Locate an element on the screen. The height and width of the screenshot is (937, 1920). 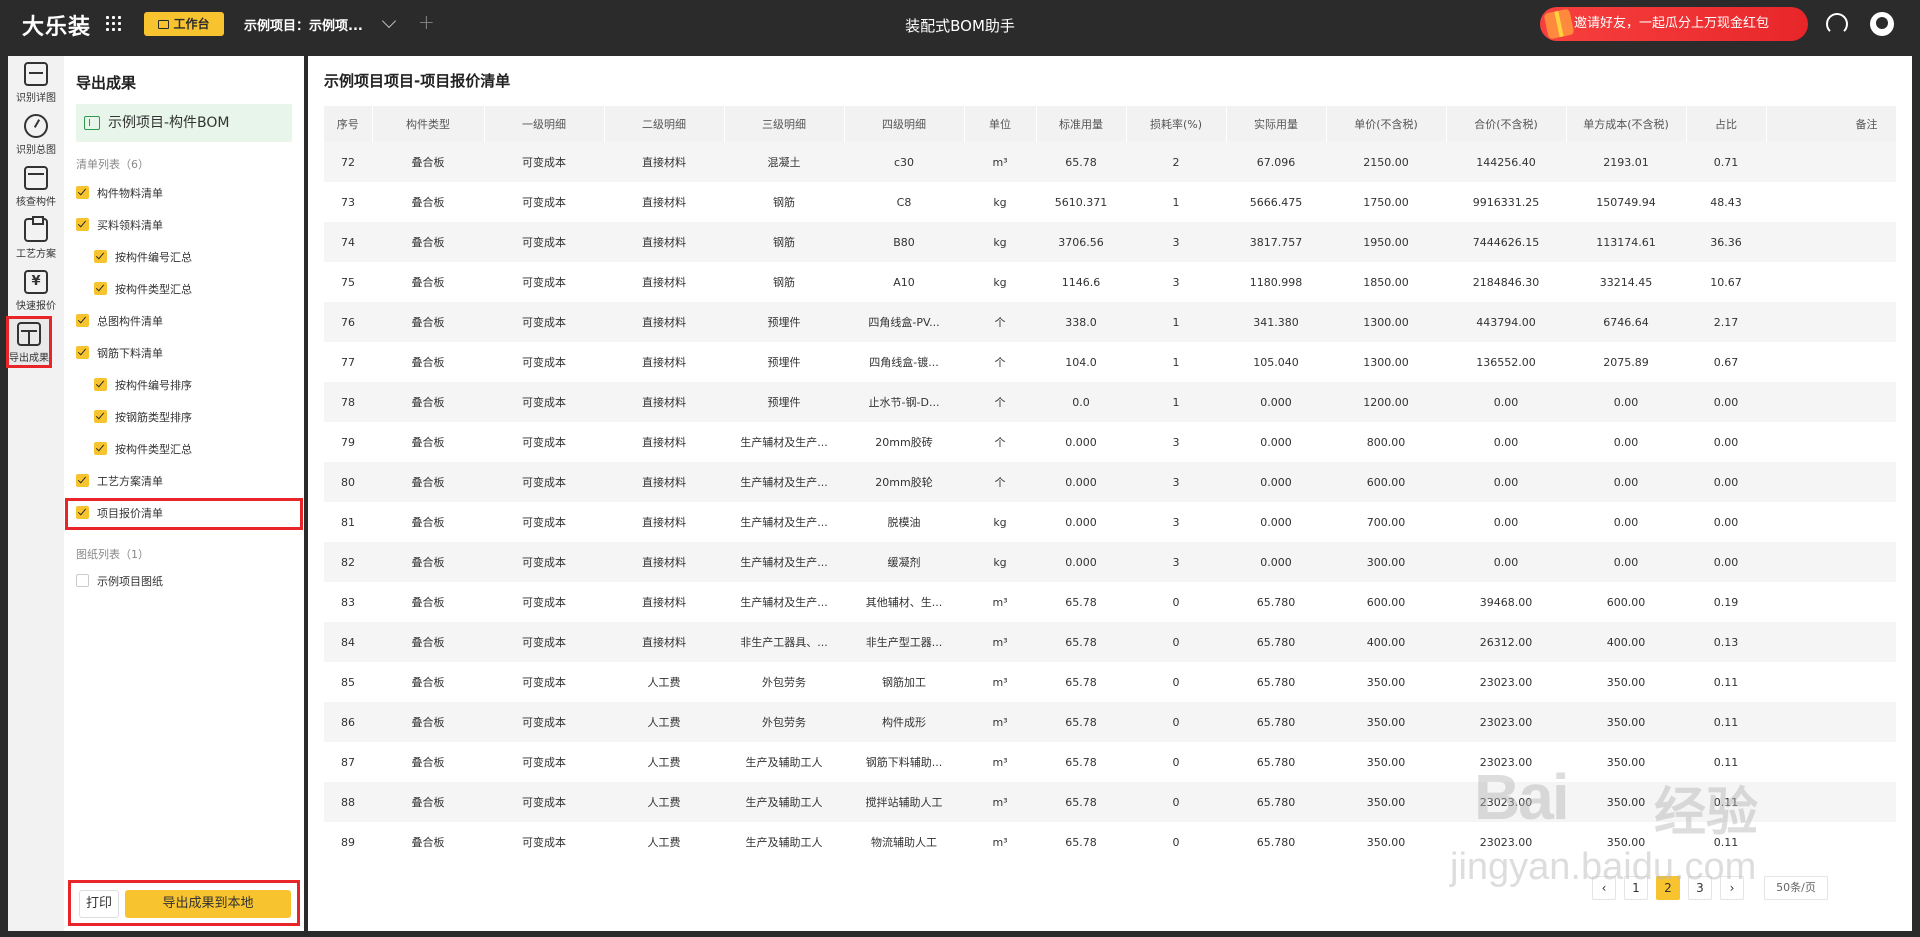
page-button-current: 2 is located at coordinates (1668, 888).